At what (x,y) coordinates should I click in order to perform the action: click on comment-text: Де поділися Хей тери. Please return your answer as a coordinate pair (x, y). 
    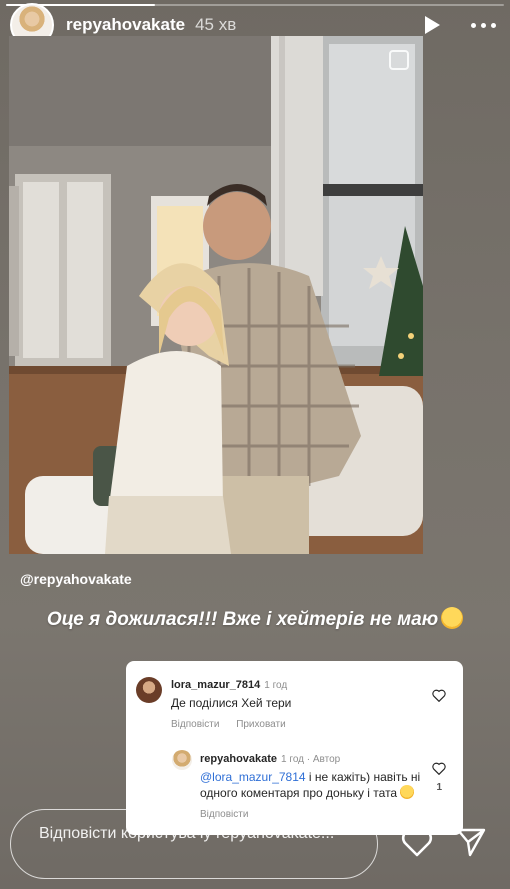
    Looking at the image, I should click on (231, 703).